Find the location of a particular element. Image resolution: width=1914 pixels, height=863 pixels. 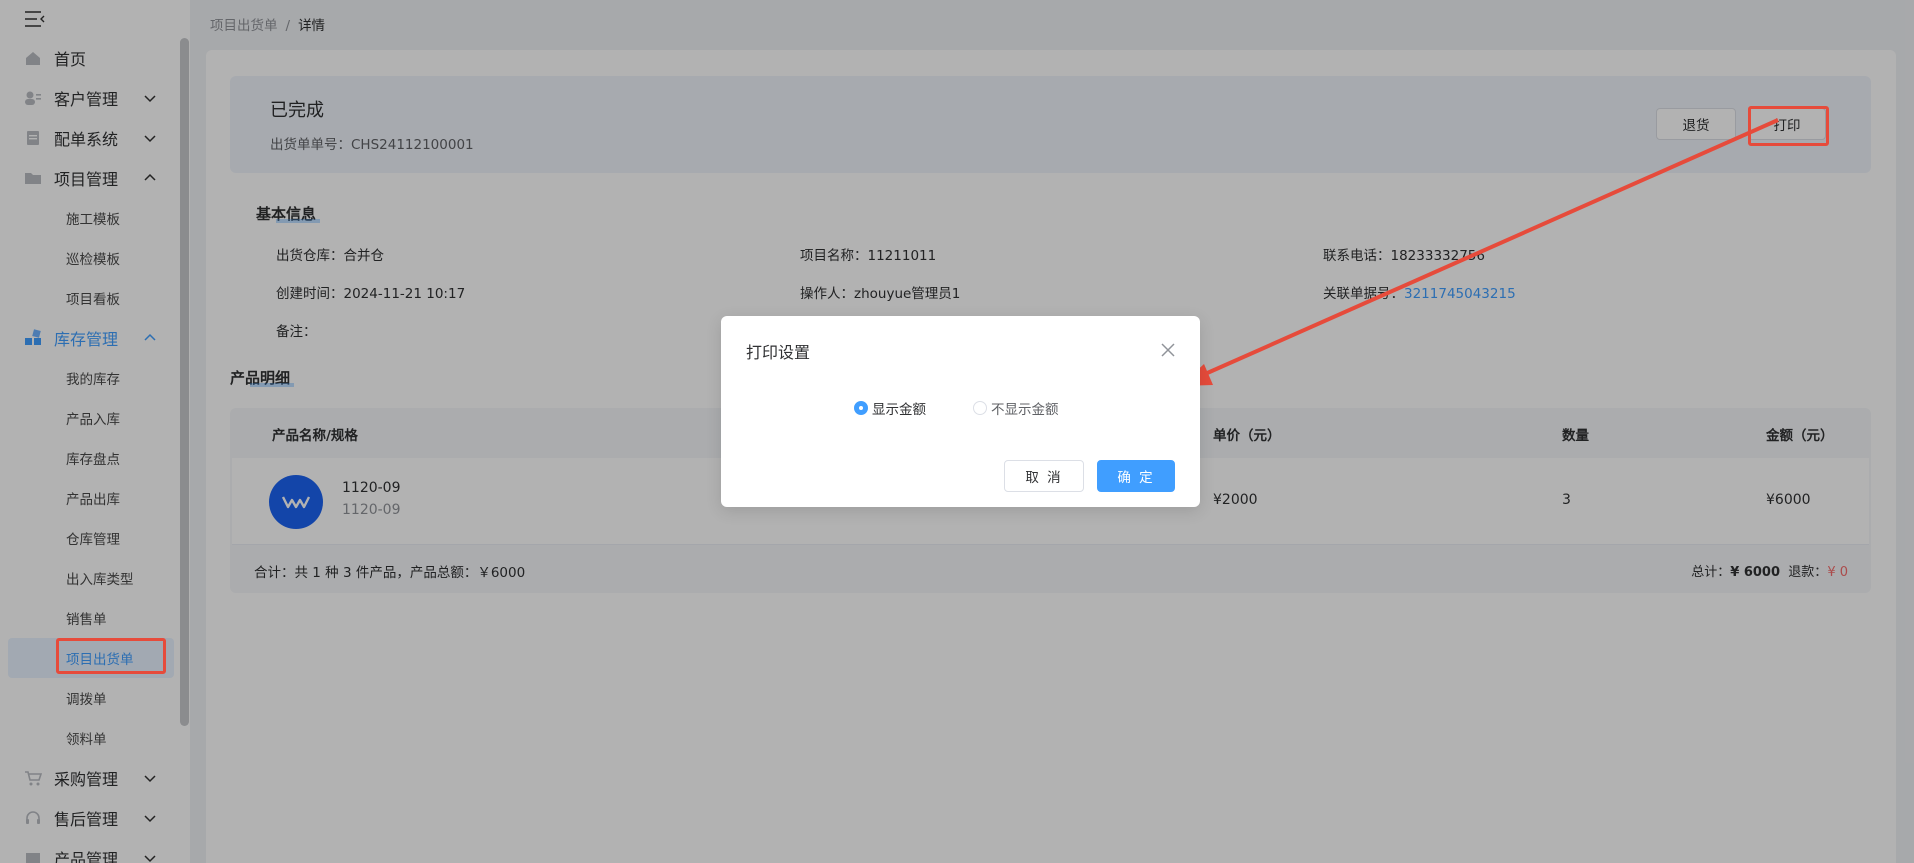

radio-label: 显示金额 is located at coordinates (899, 410).